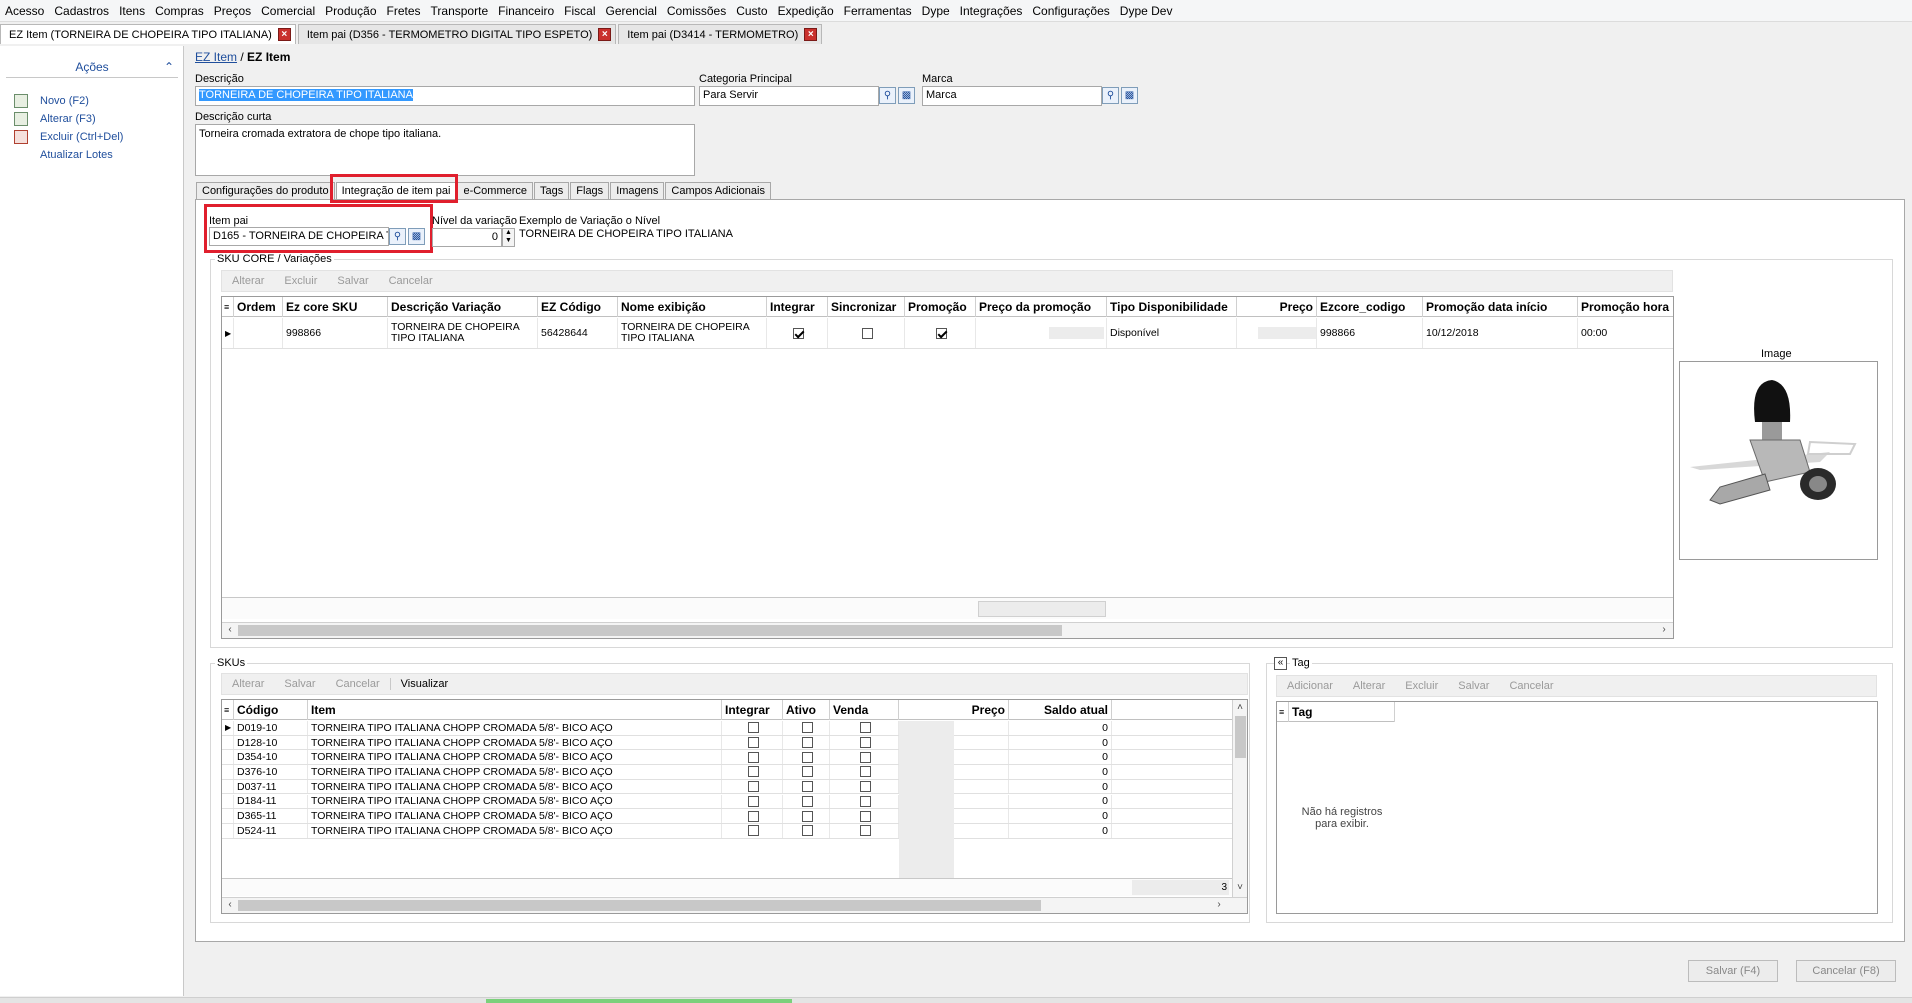 This screenshot has width=1912, height=1003. What do you see at coordinates (411, 281) in the screenshot?
I see `sku-core-cancel-button: Cancelar` at bounding box center [411, 281].